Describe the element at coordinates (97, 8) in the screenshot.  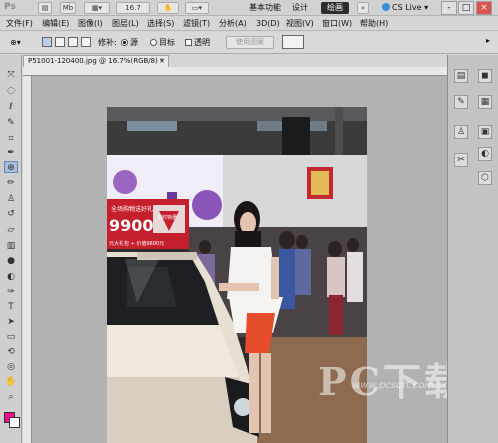
I see `view-extras-button: ▦▾` at that location.